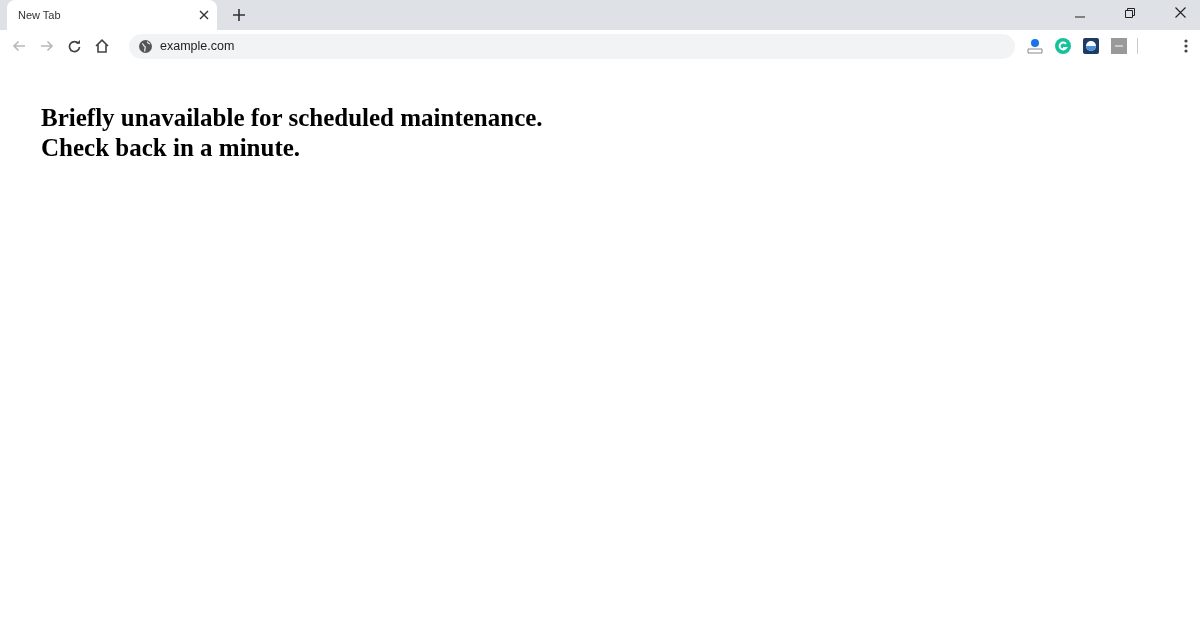 The width and height of the screenshot is (1200, 630). Describe the element at coordinates (1186, 46) in the screenshot. I see `menu-icon` at that location.